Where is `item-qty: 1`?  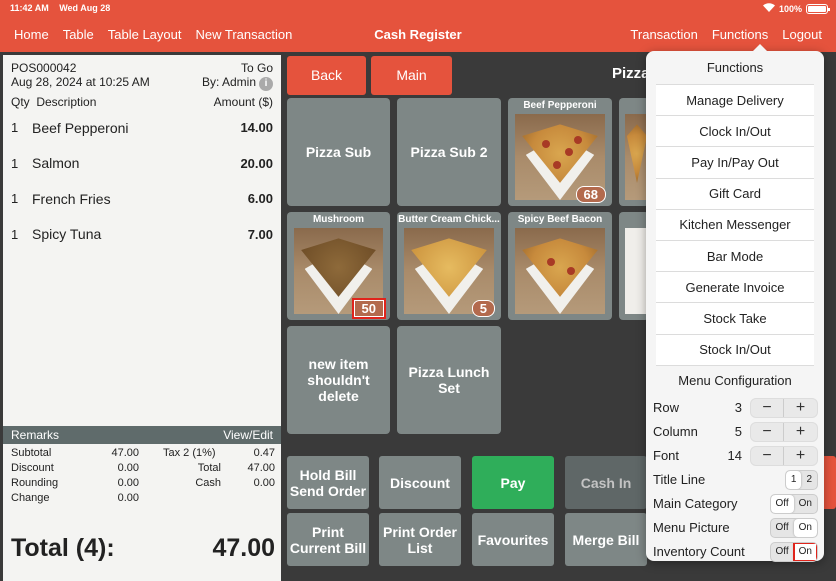
item-qty: 1 is located at coordinates (15, 234).